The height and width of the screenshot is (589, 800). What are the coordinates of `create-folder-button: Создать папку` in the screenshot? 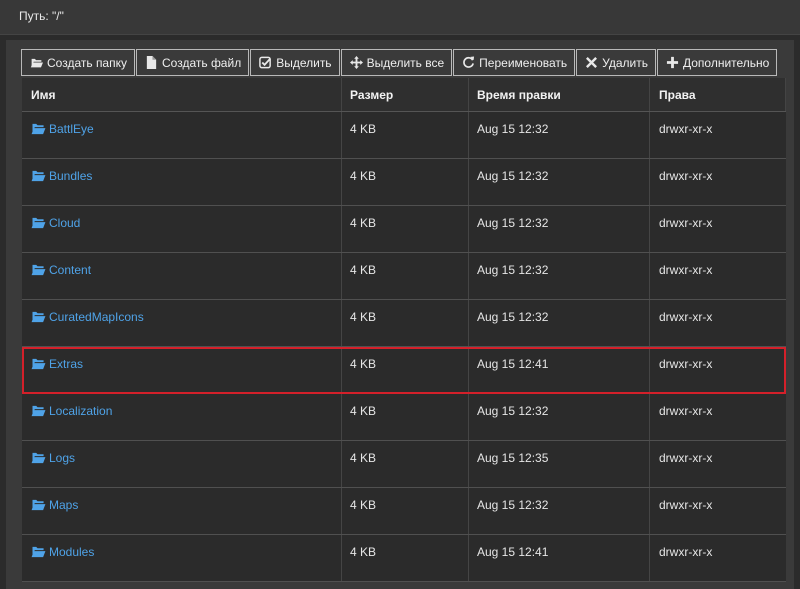 It's located at (78, 62).